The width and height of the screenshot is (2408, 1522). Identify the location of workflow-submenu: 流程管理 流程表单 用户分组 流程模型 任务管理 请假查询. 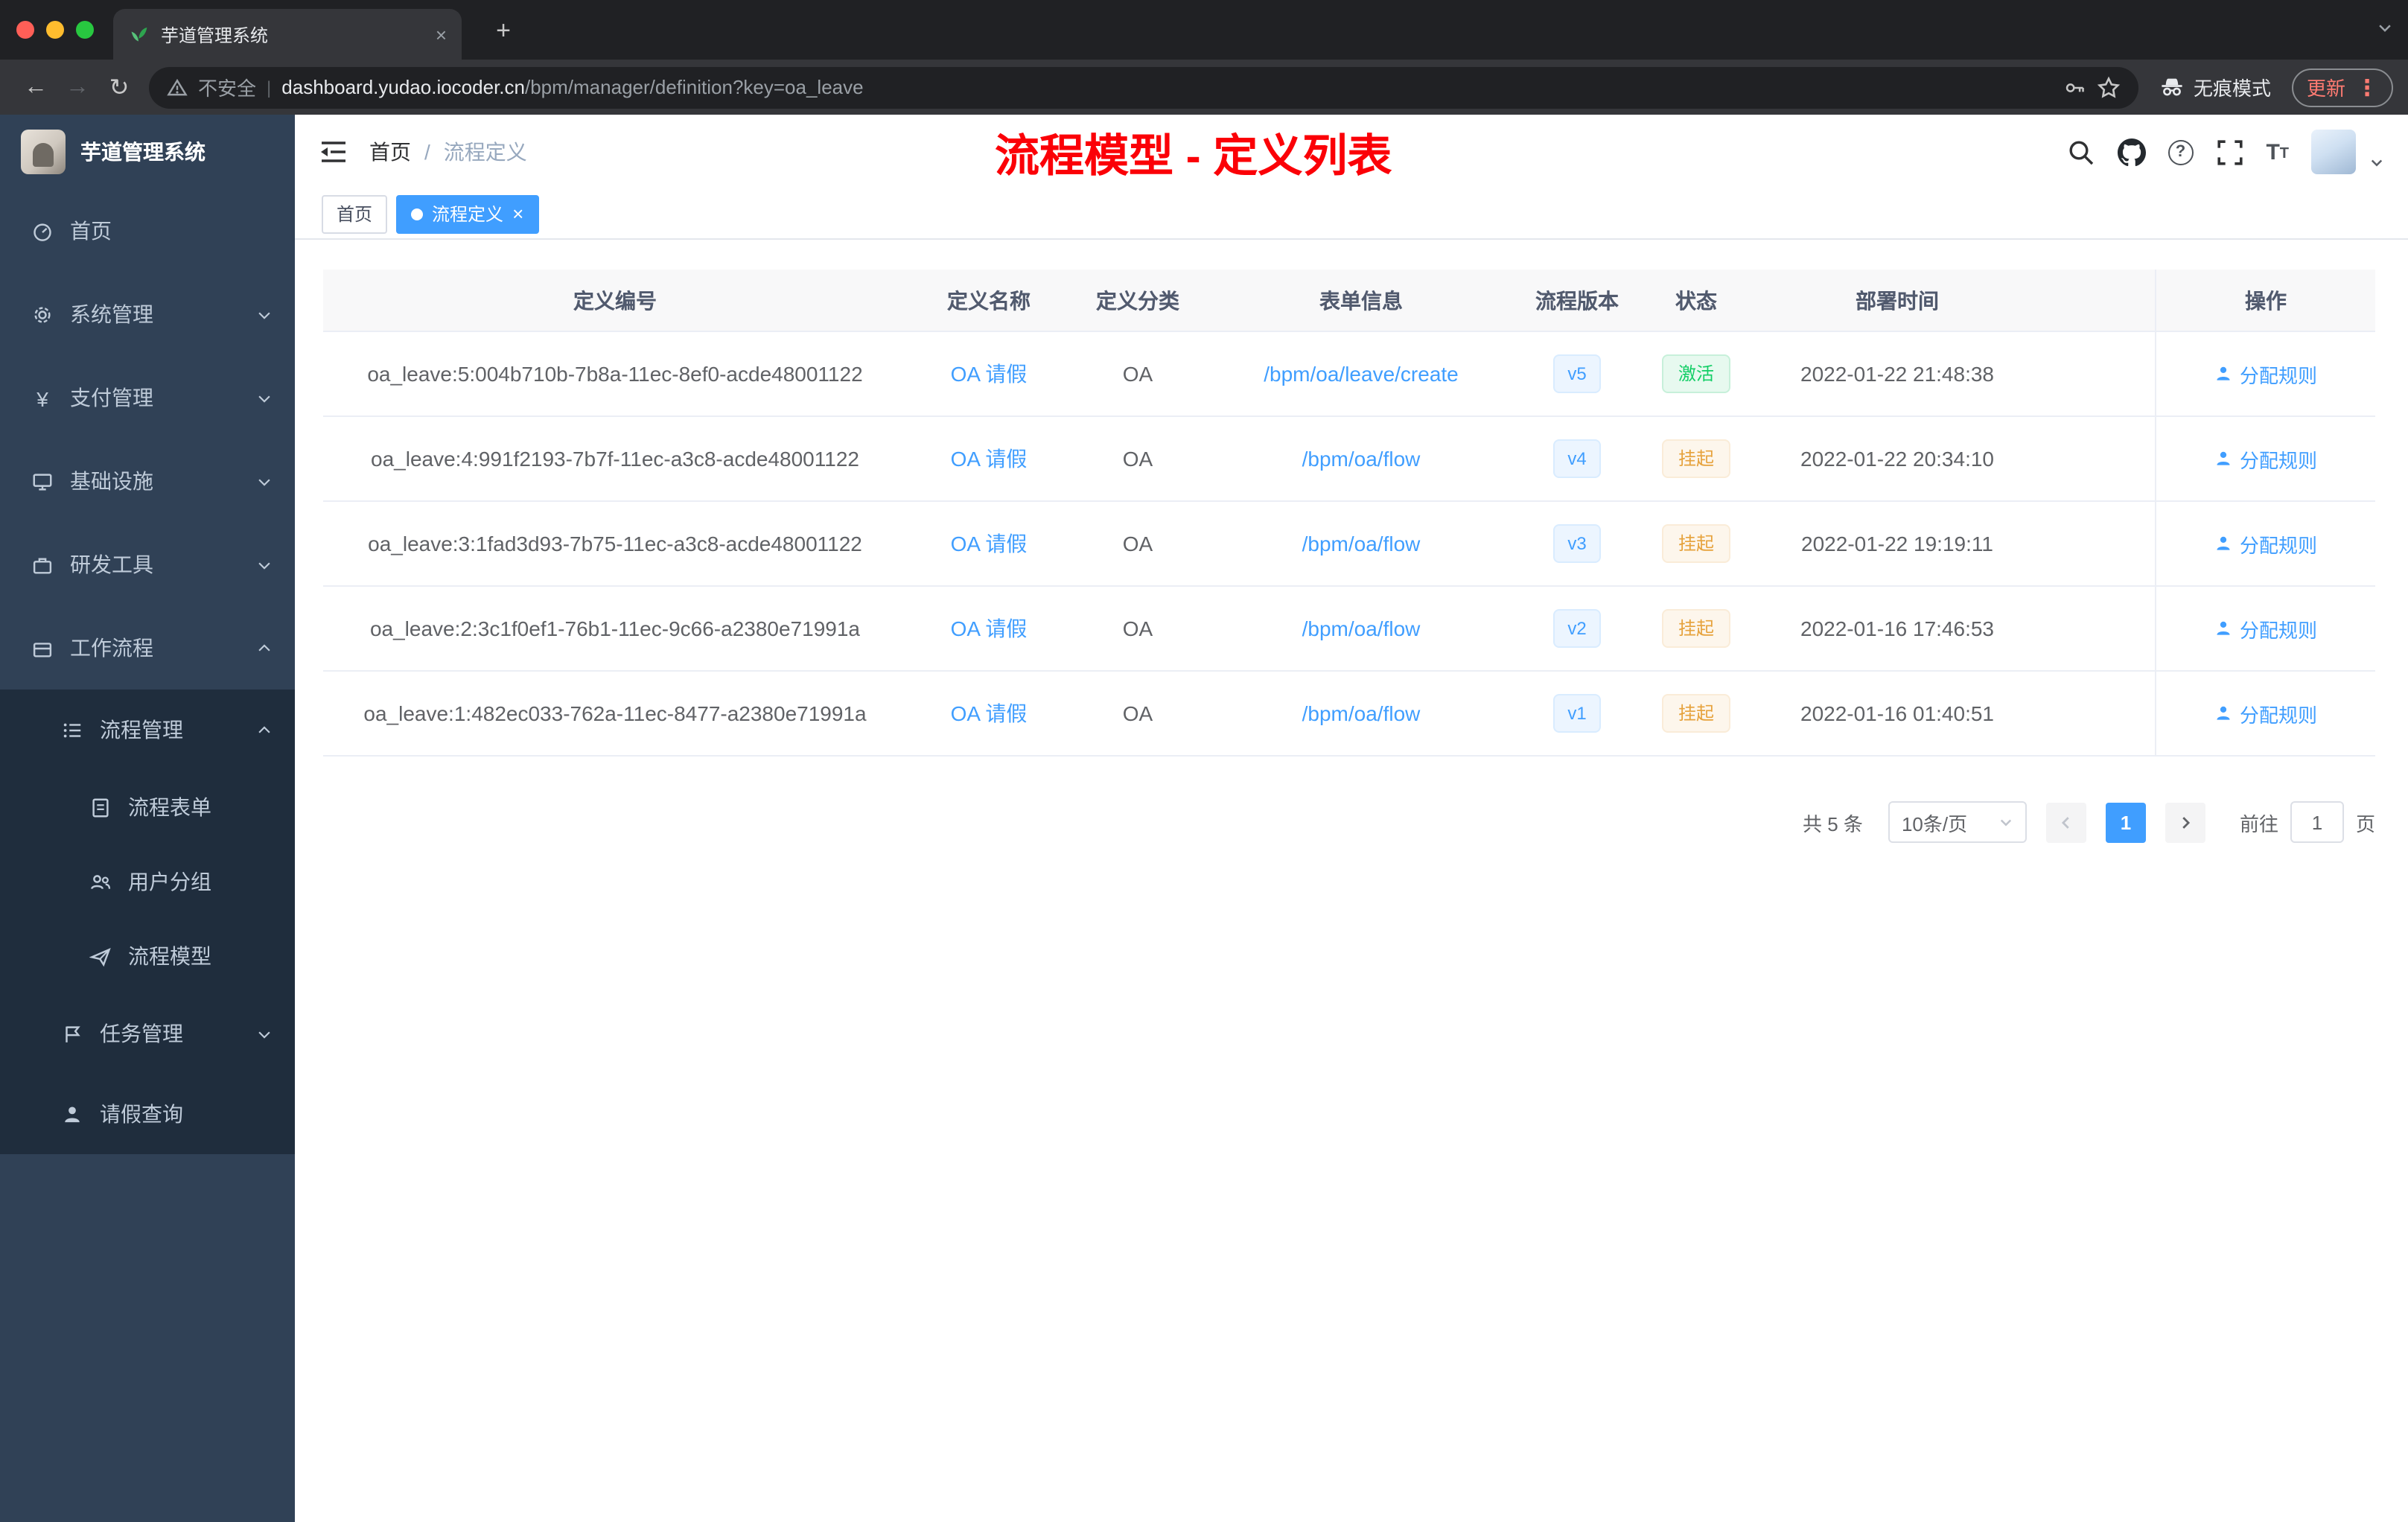
(147, 922).